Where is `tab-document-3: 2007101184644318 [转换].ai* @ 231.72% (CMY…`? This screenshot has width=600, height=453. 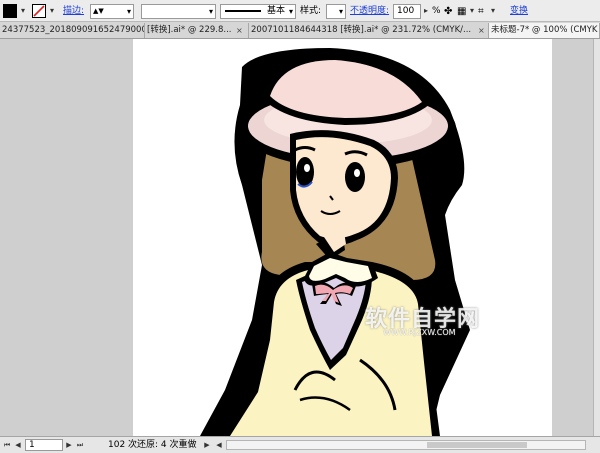 tab-document-3: 2007101184644318 [转换].ai* @ 231.72% (CMY… is located at coordinates (369, 30).